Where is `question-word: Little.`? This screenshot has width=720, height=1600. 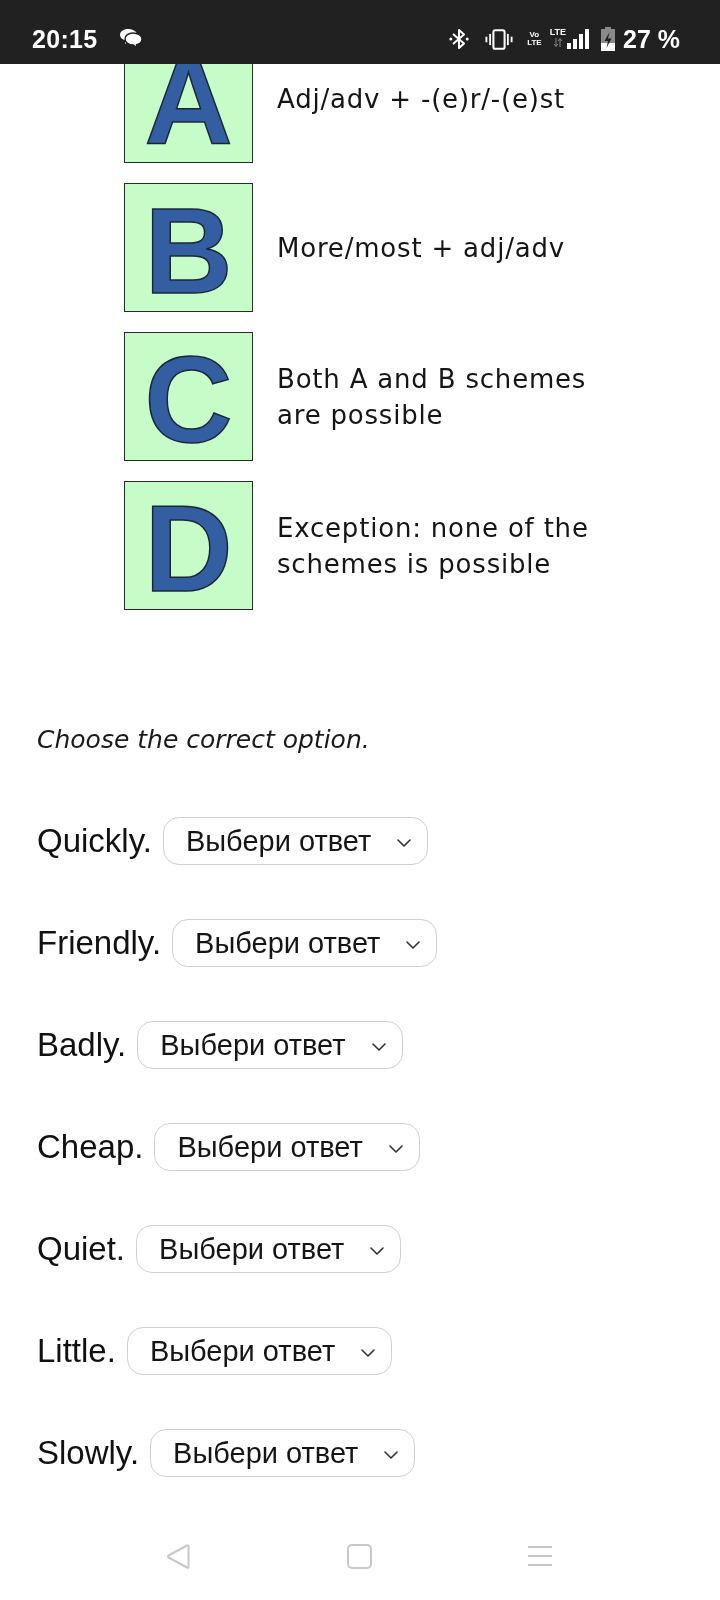 question-word: Little. is located at coordinates (76, 1351).